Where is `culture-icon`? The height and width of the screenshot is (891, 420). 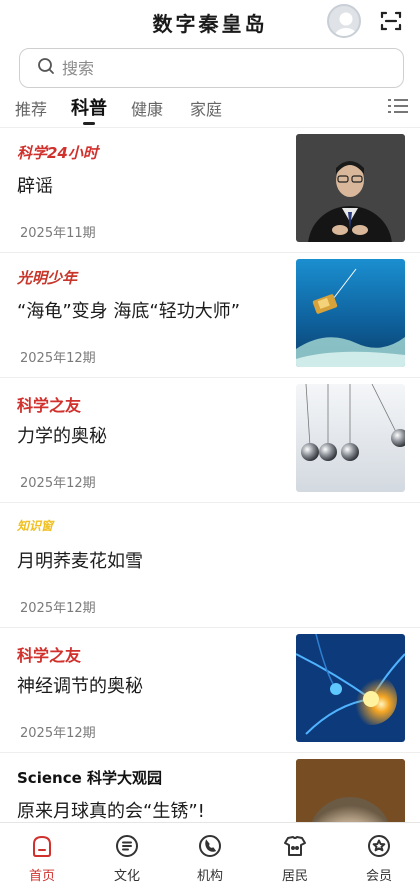 culture-icon is located at coordinates (127, 846).